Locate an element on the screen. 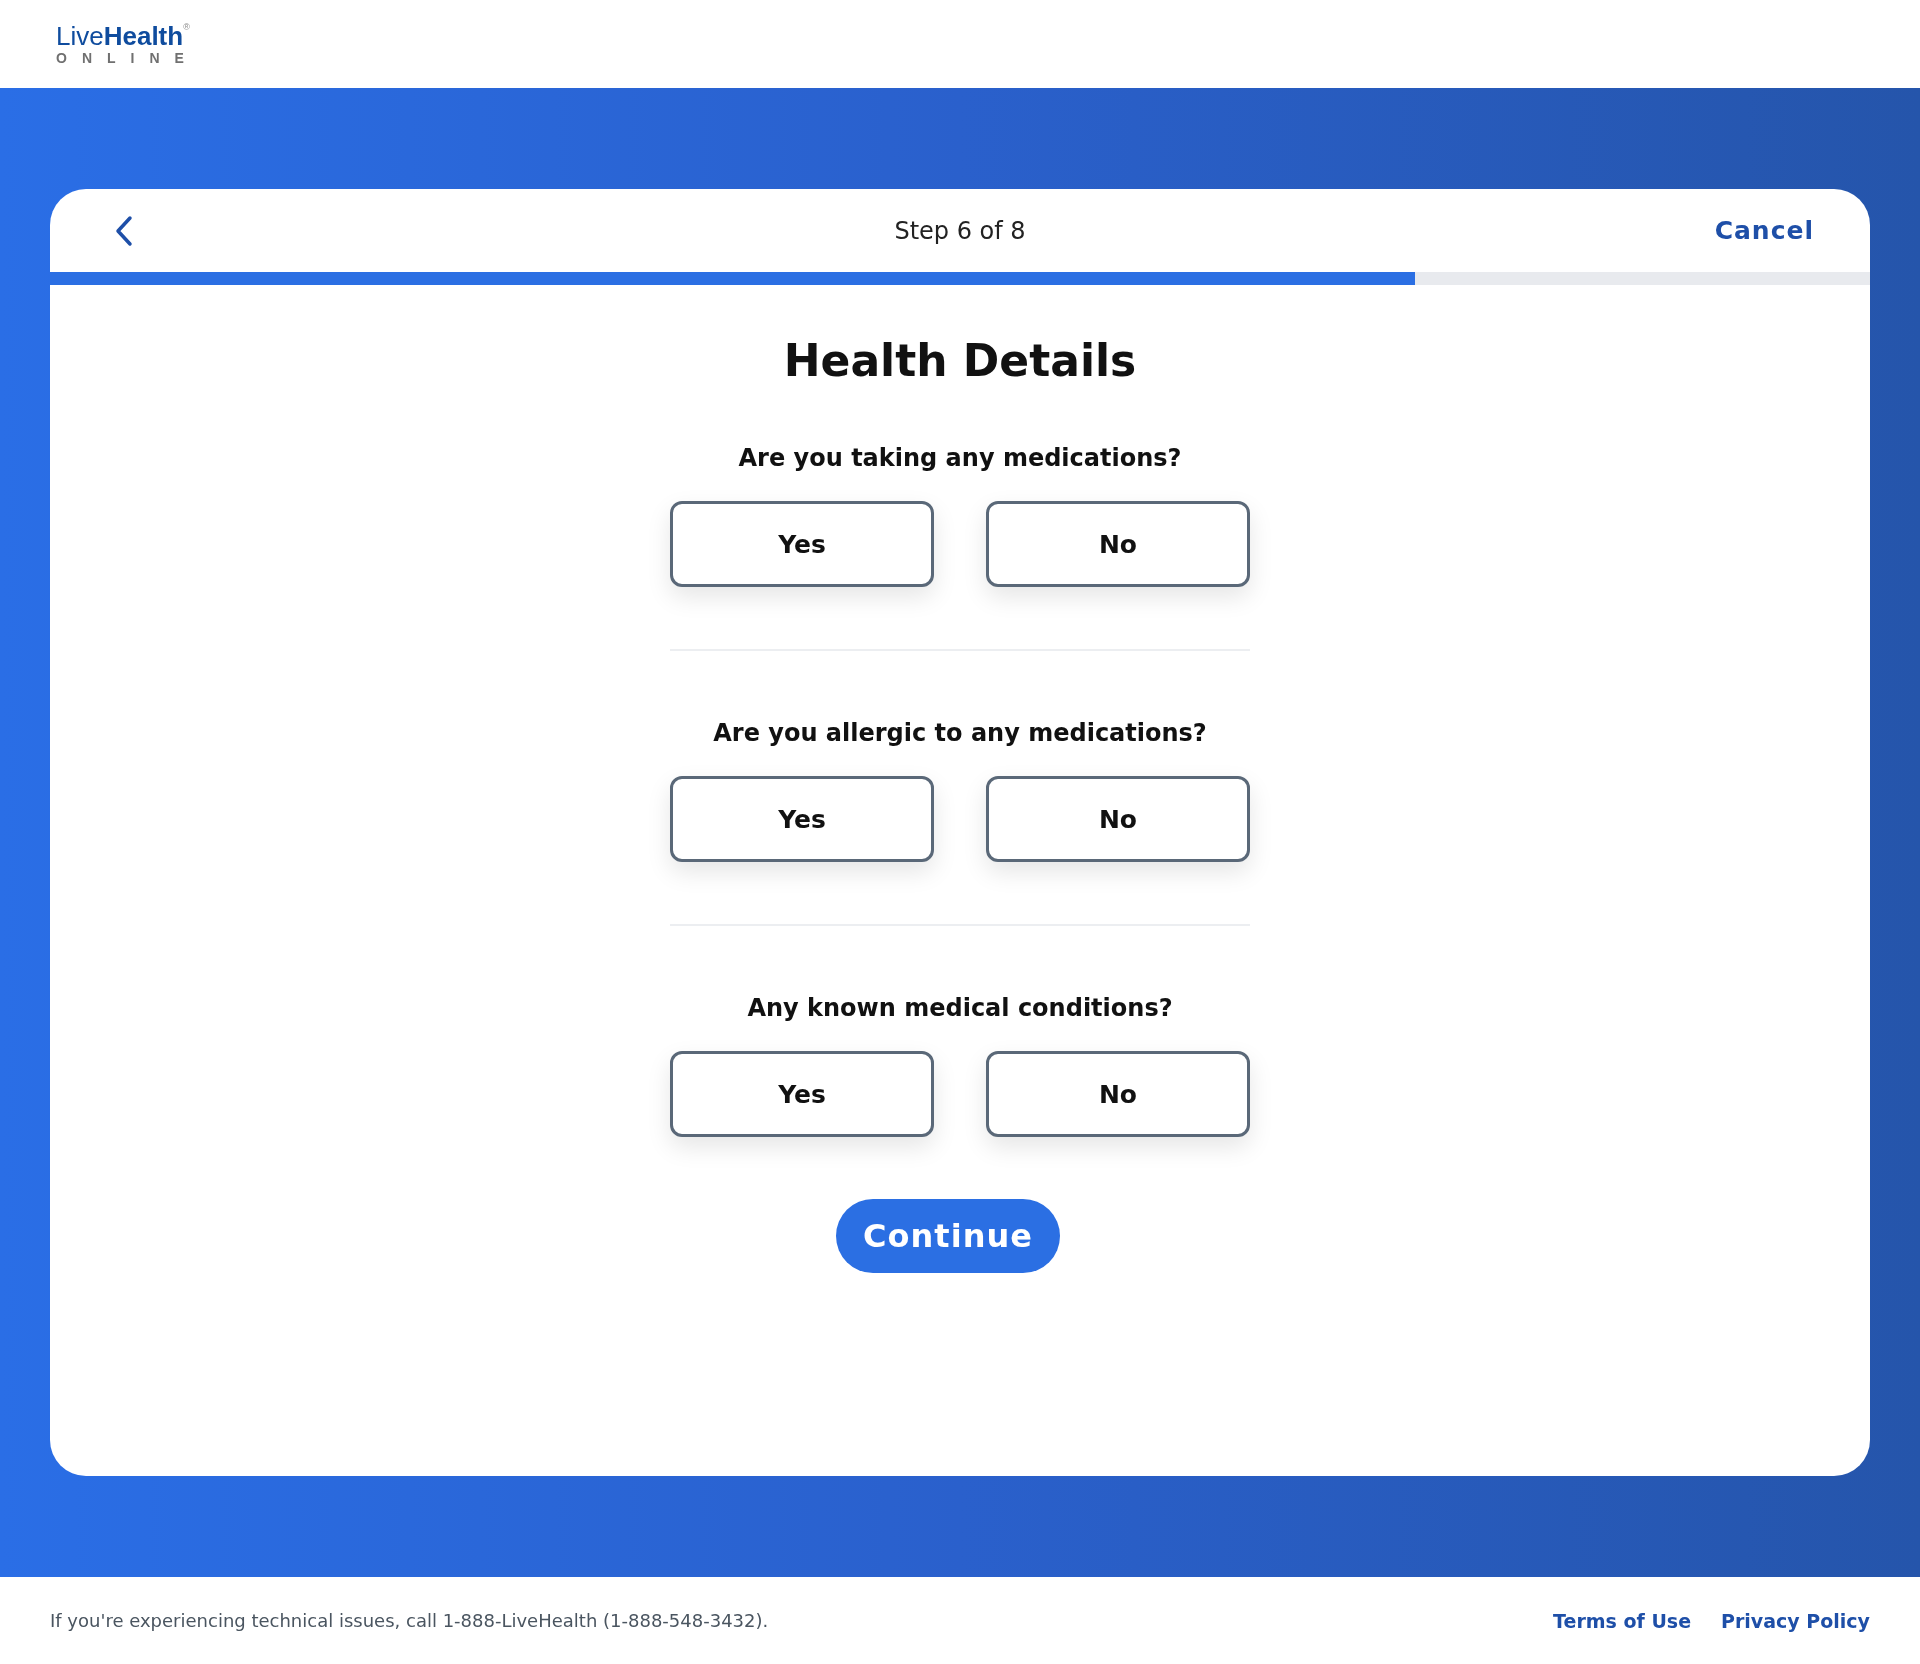 This screenshot has width=1920, height=1664. logo: LiveHealth® ONLINE is located at coordinates (127, 44).